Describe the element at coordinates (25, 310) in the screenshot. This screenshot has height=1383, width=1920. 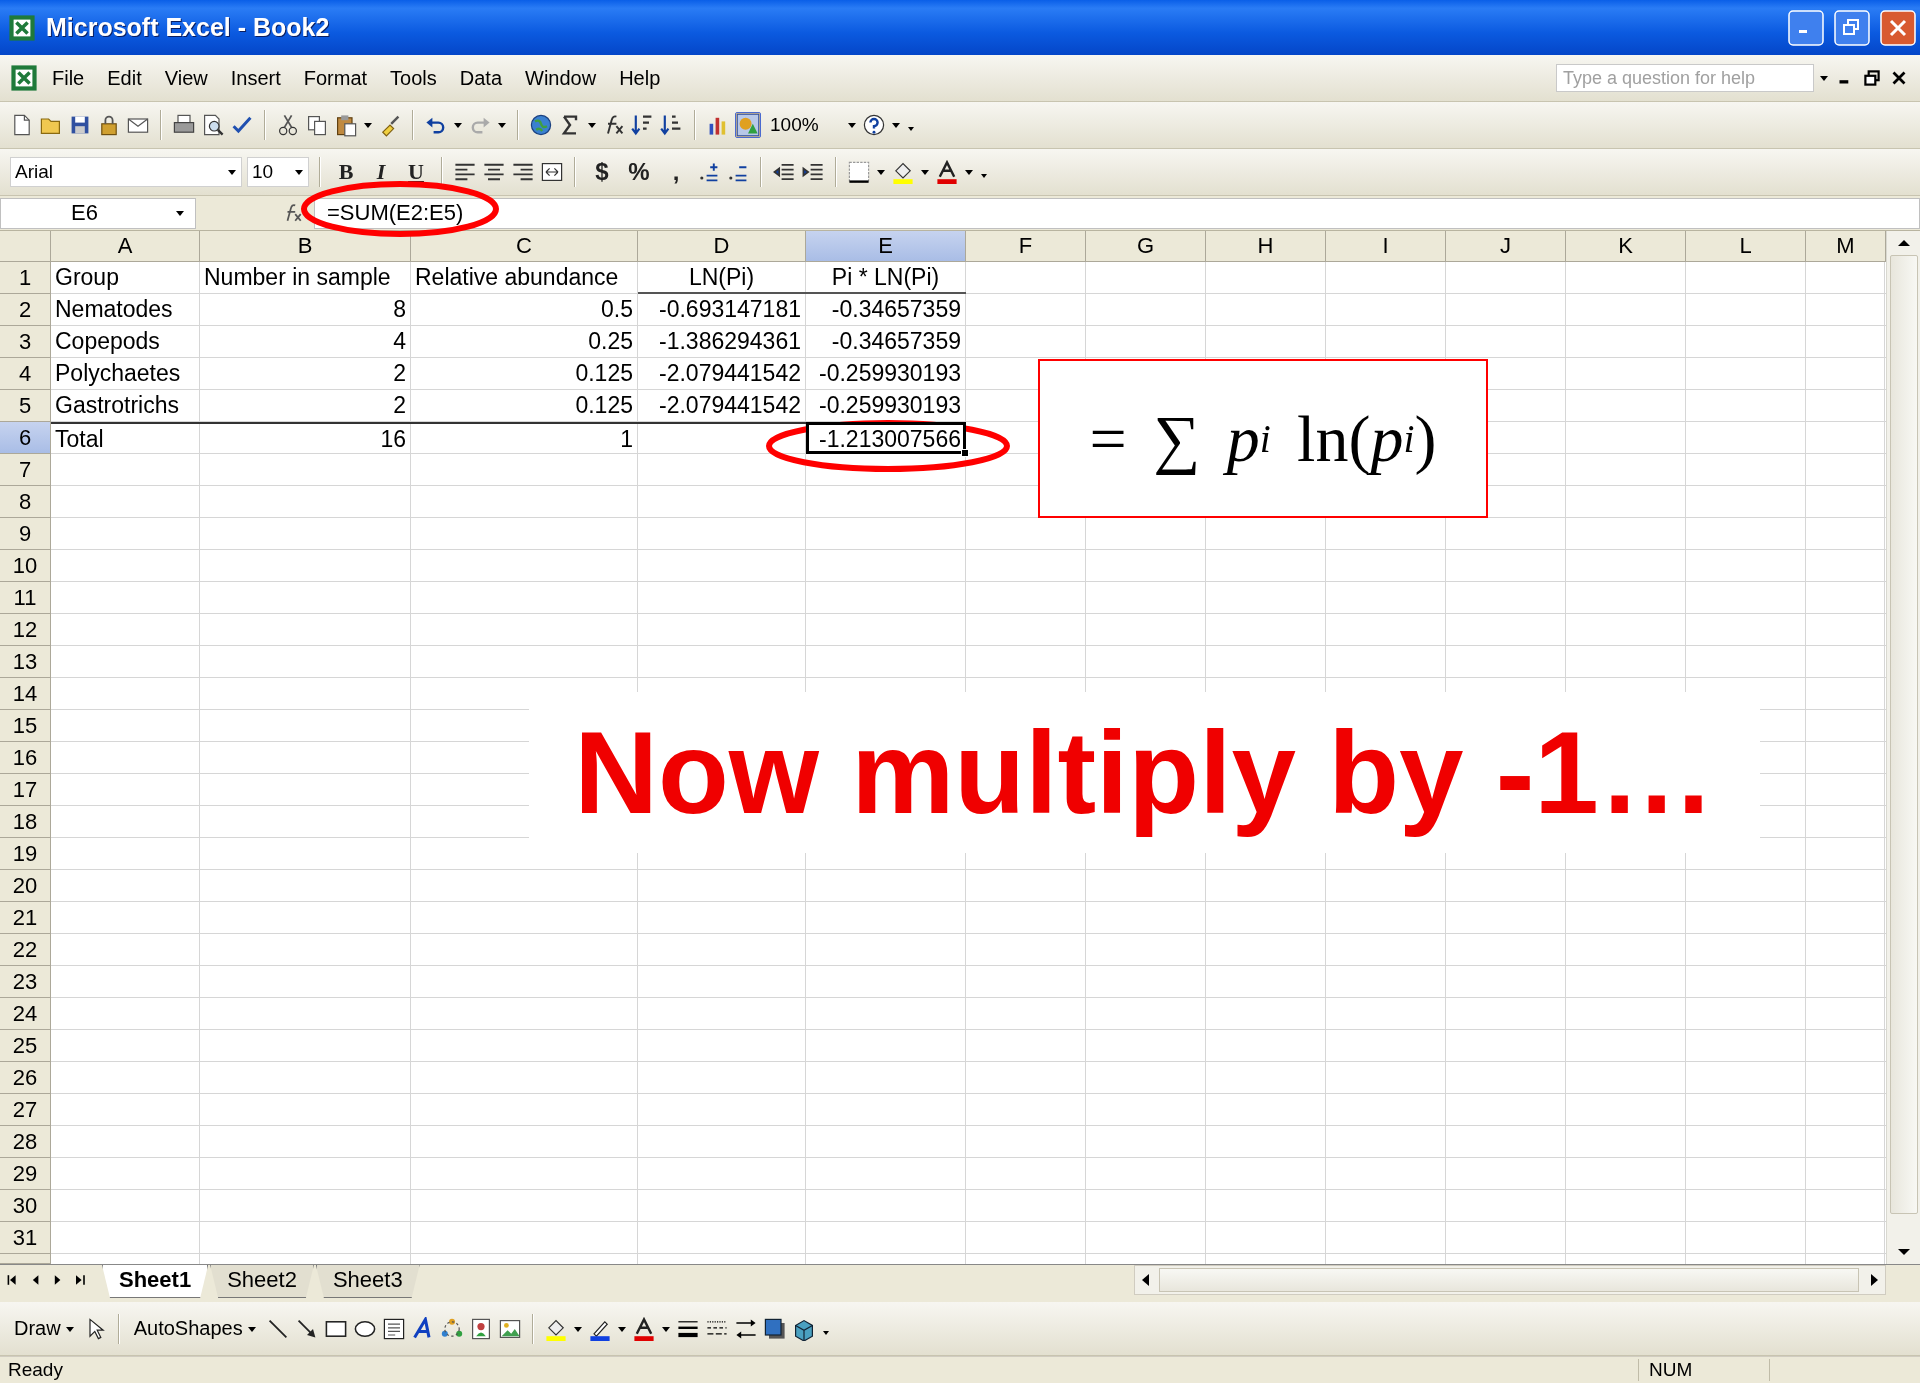
I see `row-header: 2` at that location.